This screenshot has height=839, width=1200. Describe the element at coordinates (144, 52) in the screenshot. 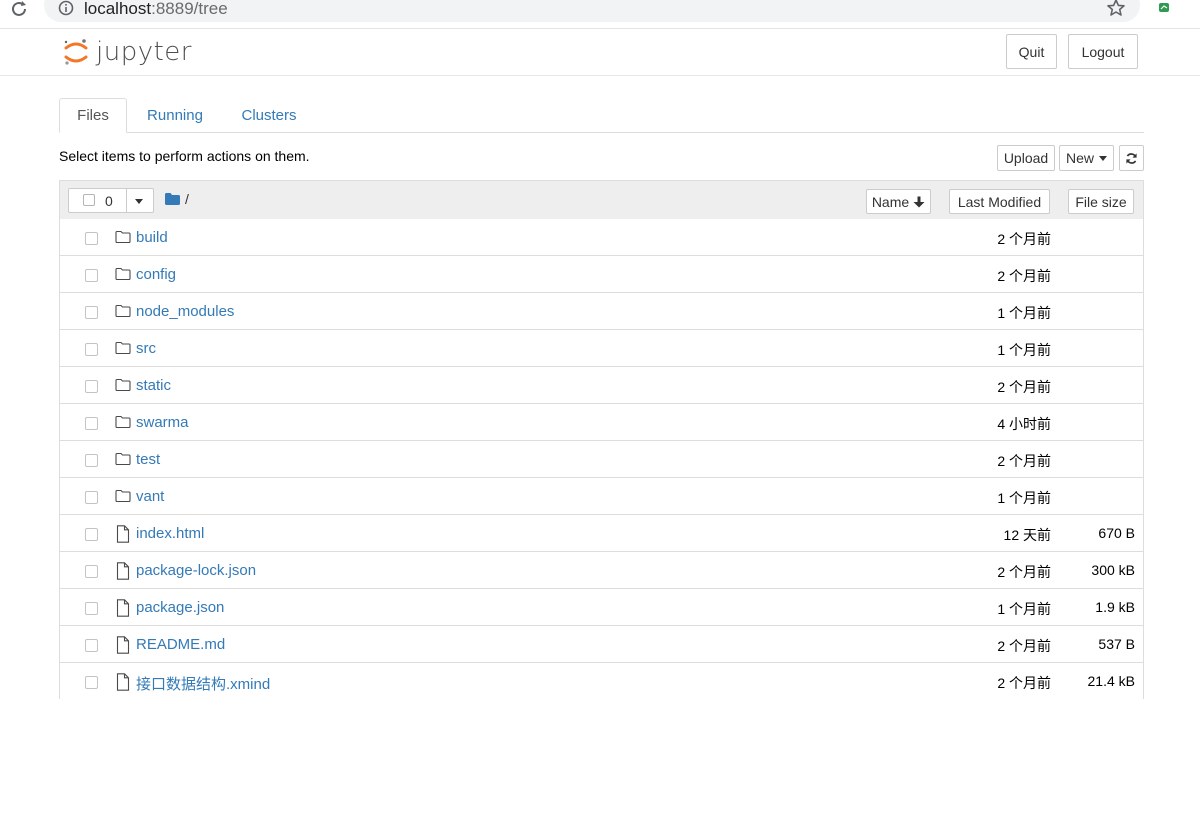

I see `logo-text: jupyter` at that location.